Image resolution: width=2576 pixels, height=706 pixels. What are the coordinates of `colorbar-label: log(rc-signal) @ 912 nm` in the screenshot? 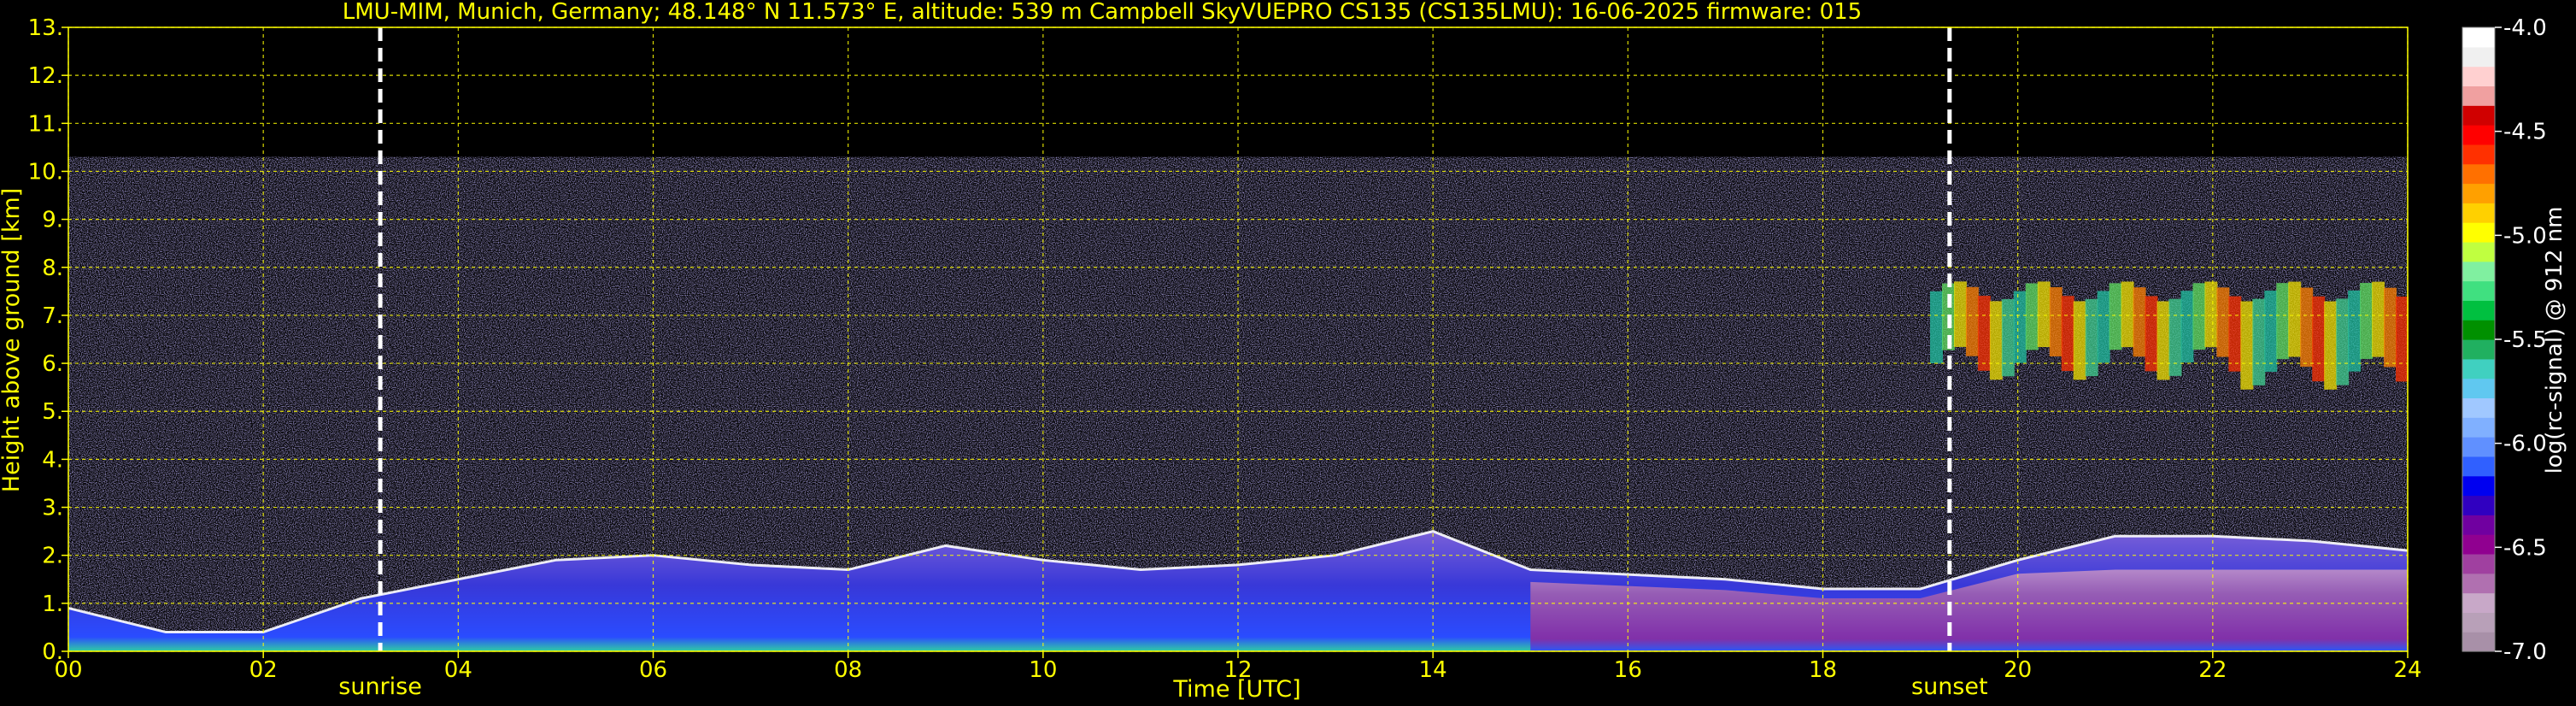 It's located at (2554, 340).